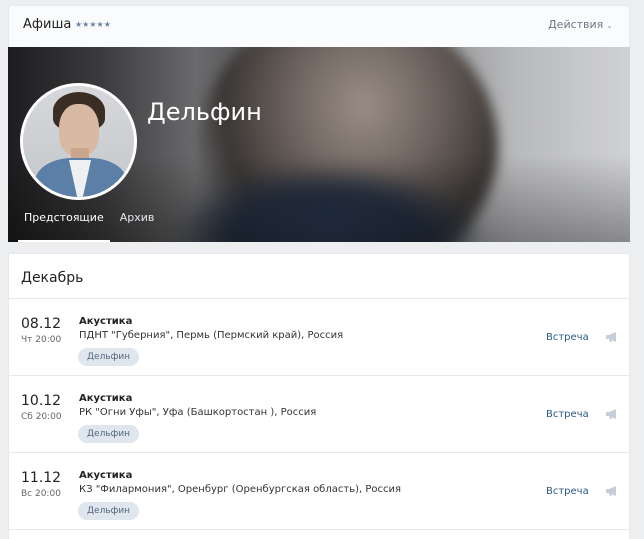 The height and width of the screenshot is (539, 644). What do you see at coordinates (319, 276) in the screenshot?
I see `month-heading: Декабрь` at bounding box center [319, 276].